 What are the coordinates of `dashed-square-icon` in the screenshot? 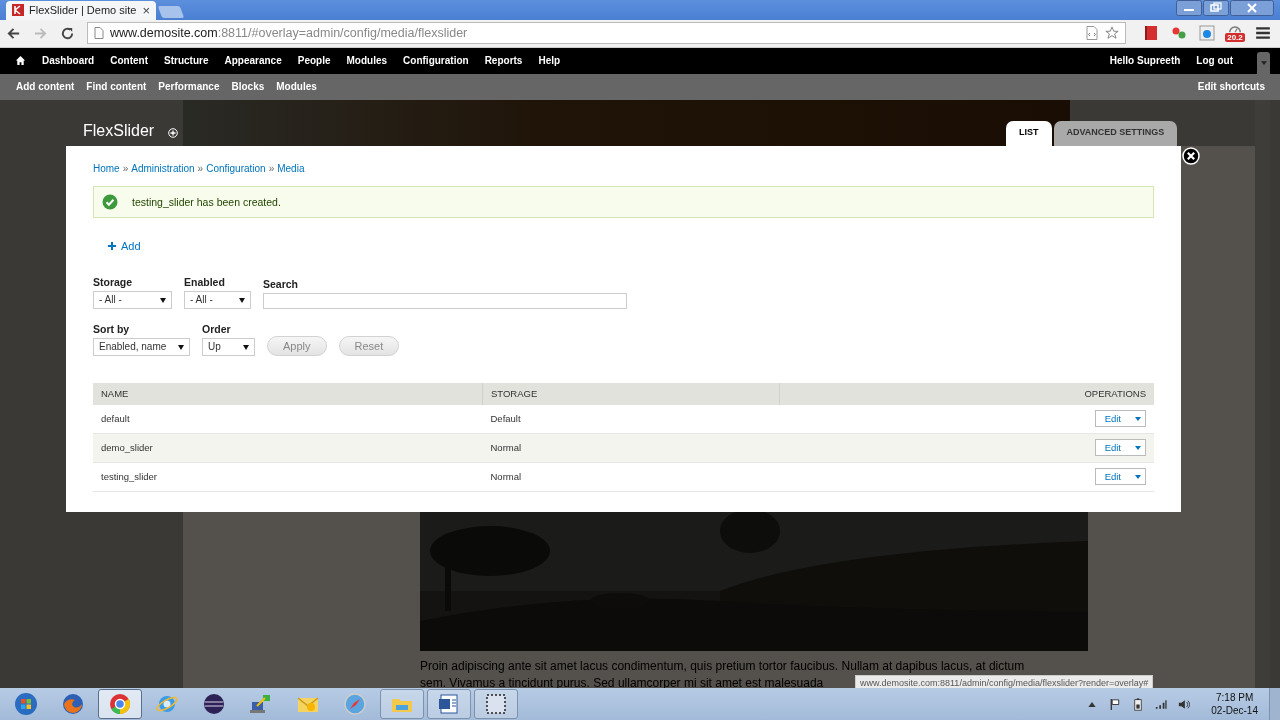 It's located at (496, 704).